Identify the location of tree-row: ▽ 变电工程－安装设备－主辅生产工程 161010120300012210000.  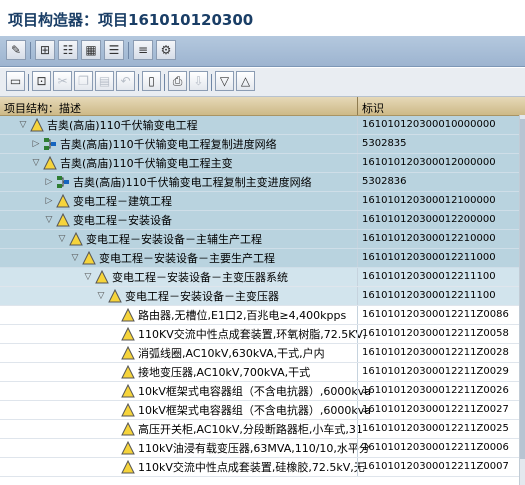
(259, 239).